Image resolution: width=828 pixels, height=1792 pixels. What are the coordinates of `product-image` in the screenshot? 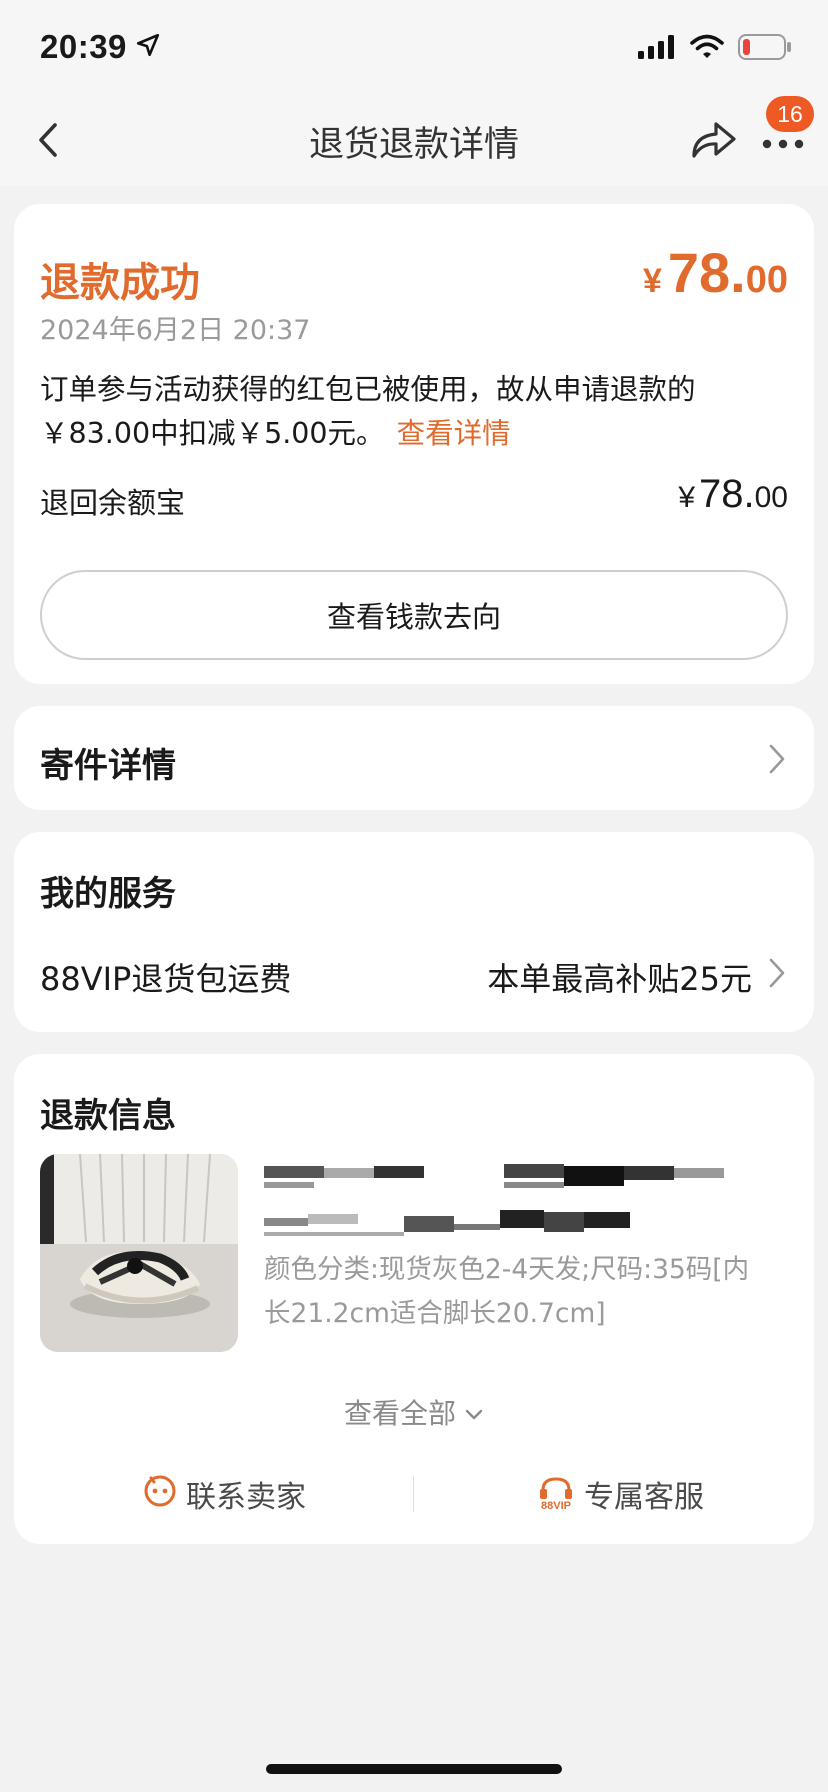 It's located at (139, 1253).